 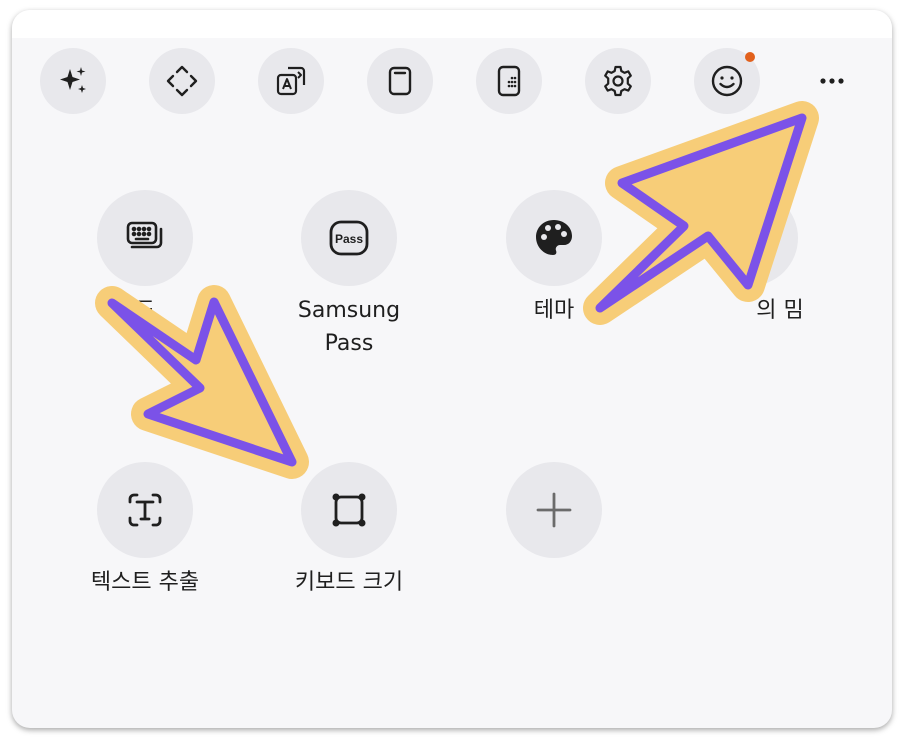 I want to click on grid-item-label: 테마, so click(x=554, y=310).